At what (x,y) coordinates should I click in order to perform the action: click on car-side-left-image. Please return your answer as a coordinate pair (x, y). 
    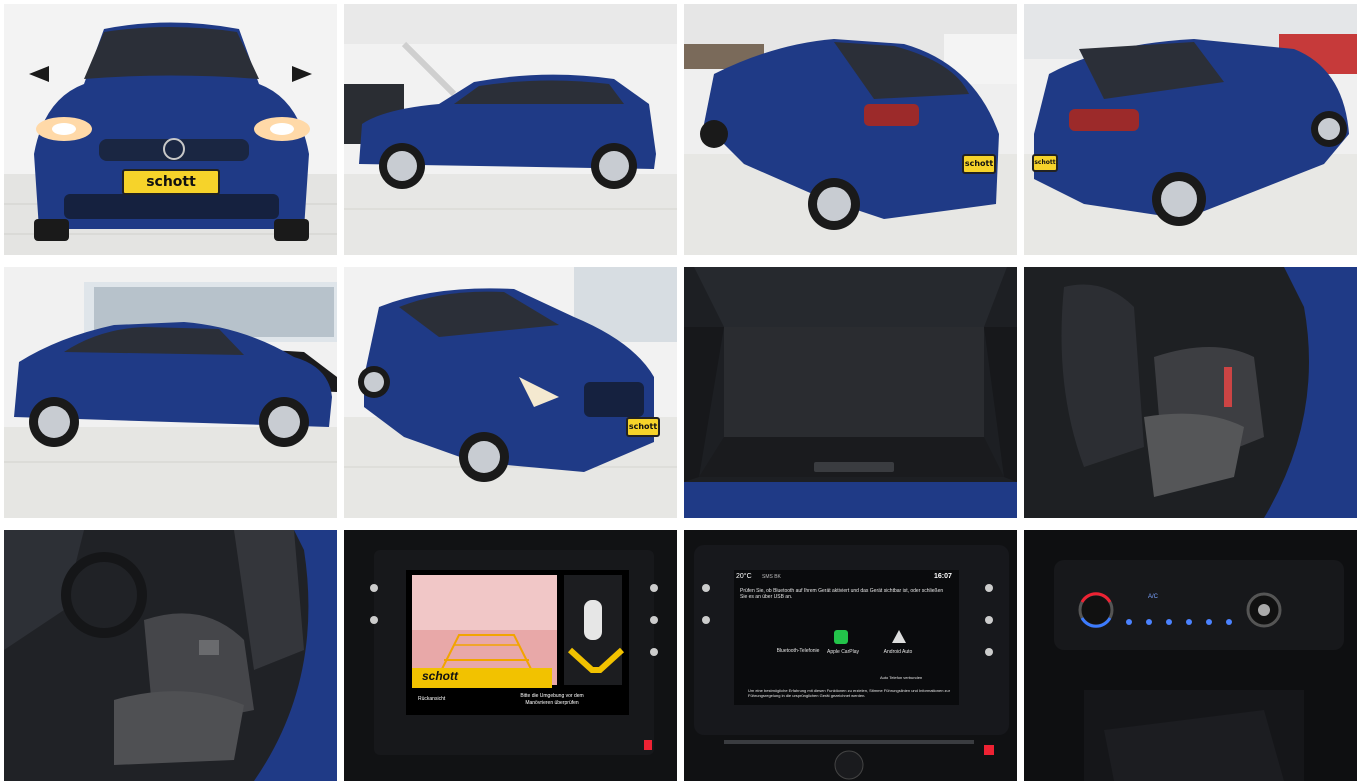
    Looking at the image, I should click on (170, 392).